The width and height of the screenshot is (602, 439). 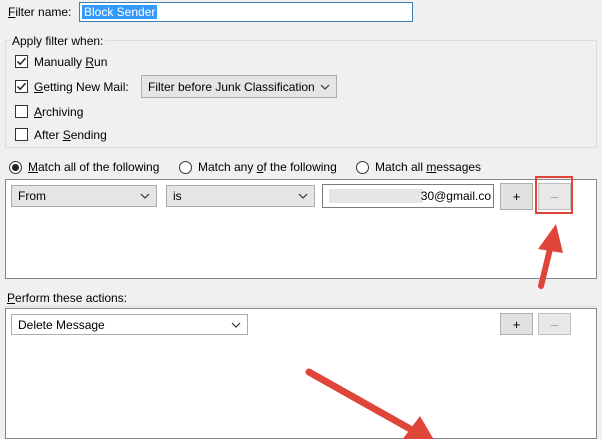 I want to click on arrow-up-icon, so click(x=550, y=256).